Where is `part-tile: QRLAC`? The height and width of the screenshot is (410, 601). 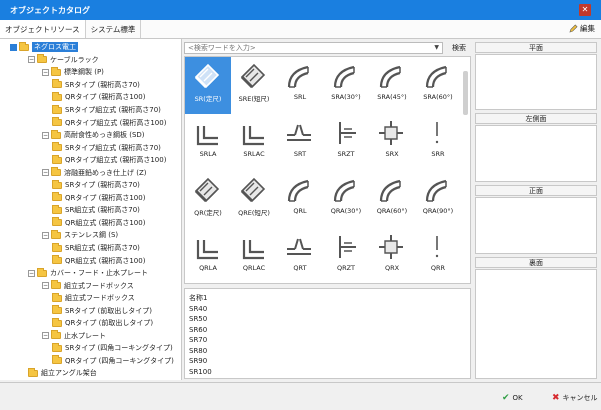
part-tile: QRLAC is located at coordinates (254, 256).